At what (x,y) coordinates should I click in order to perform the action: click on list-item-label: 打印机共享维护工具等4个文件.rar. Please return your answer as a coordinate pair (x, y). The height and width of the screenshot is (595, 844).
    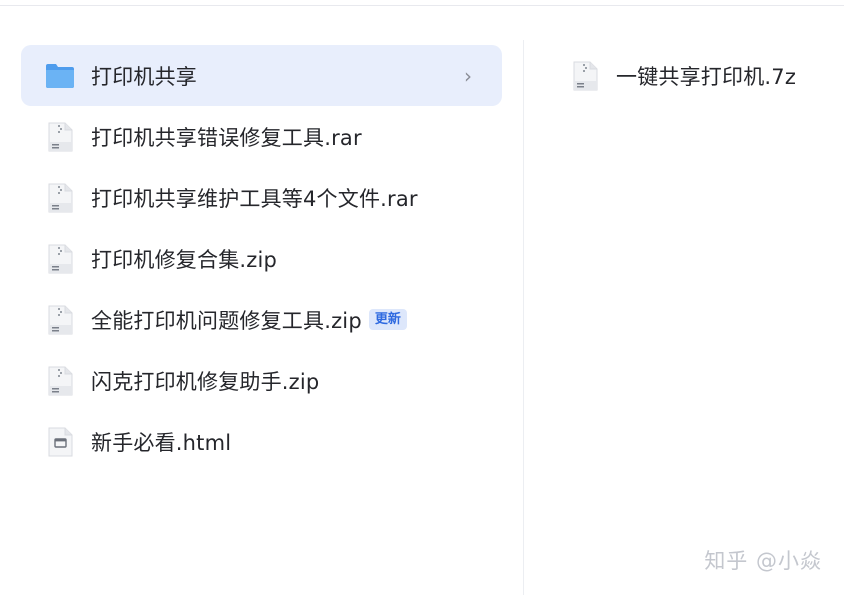
    Looking at the image, I should click on (254, 198).